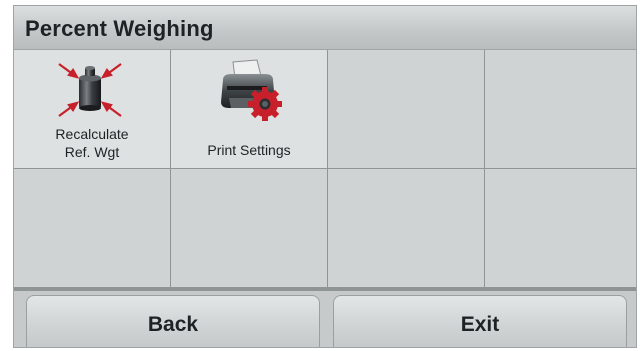  Describe the element at coordinates (90, 90) in the screenshot. I see `weight-recalculate-icon` at that location.